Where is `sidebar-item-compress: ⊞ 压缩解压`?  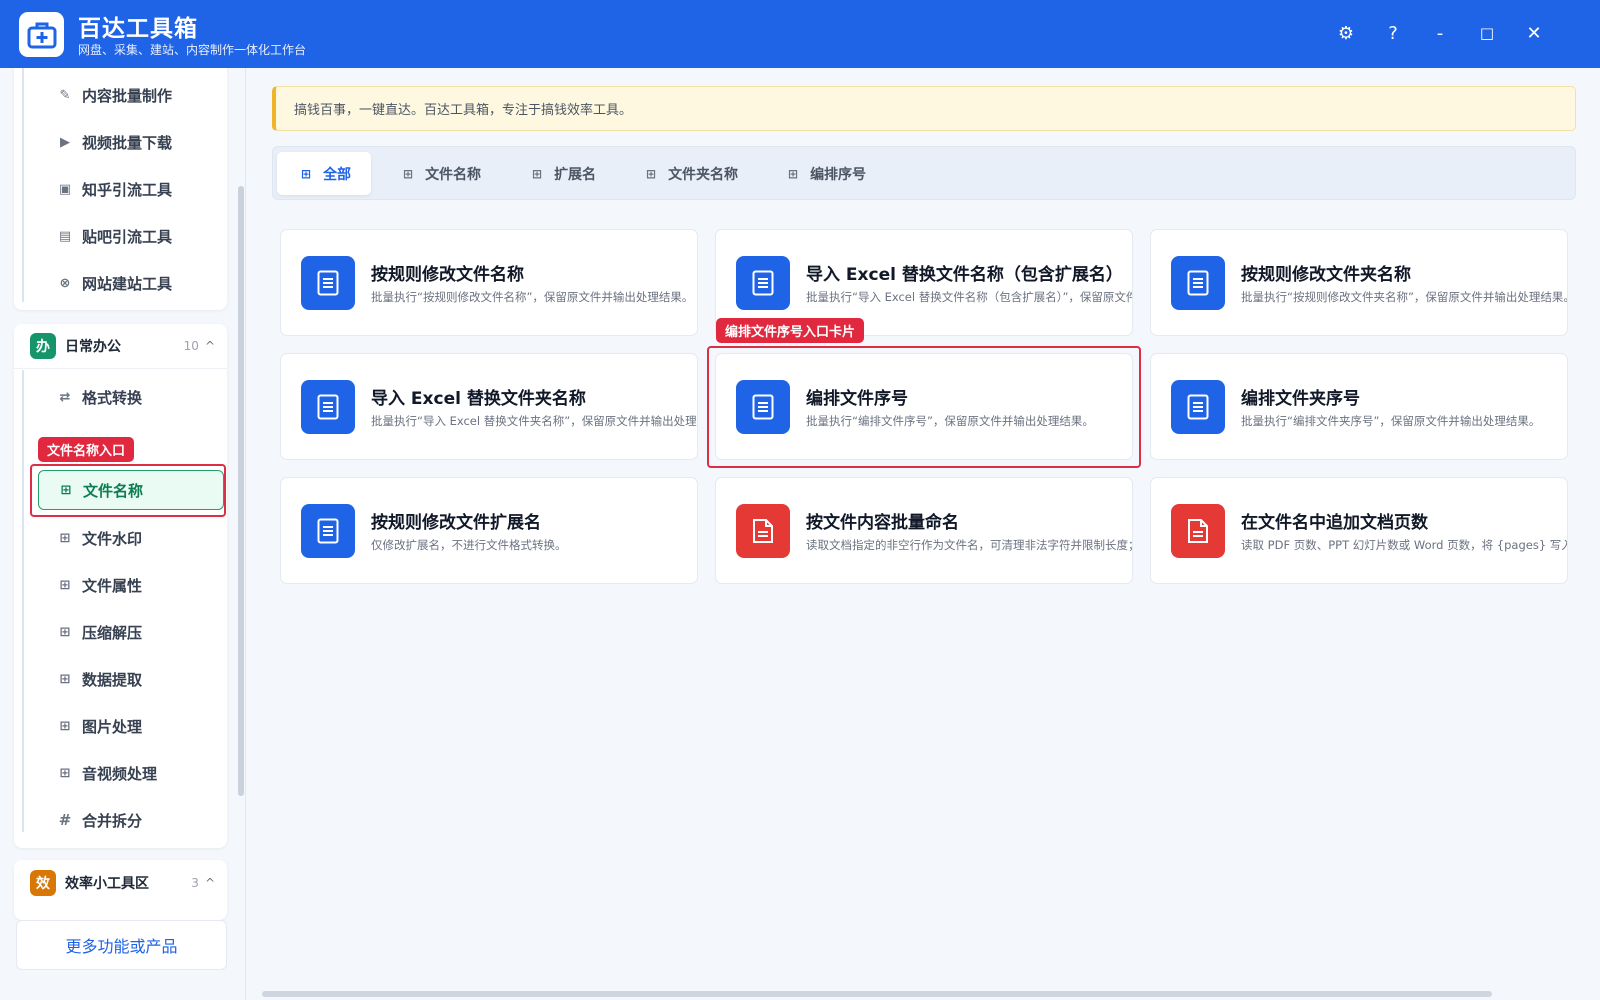
sidebar-item-compress: ⊞ 压缩解压 is located at coordinates (131, 632).